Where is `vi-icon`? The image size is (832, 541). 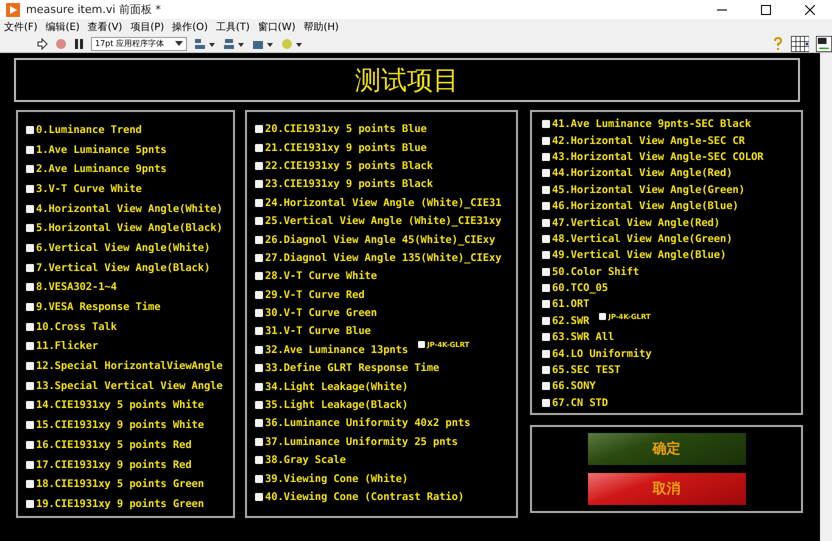
vi-icon is located at coordinates (824, 44).